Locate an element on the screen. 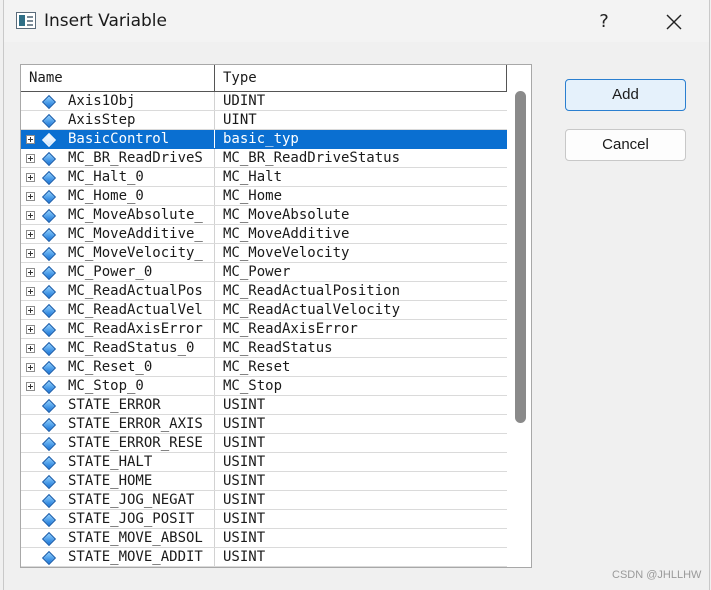  add-button: Add is located at coordinates (625, 95).